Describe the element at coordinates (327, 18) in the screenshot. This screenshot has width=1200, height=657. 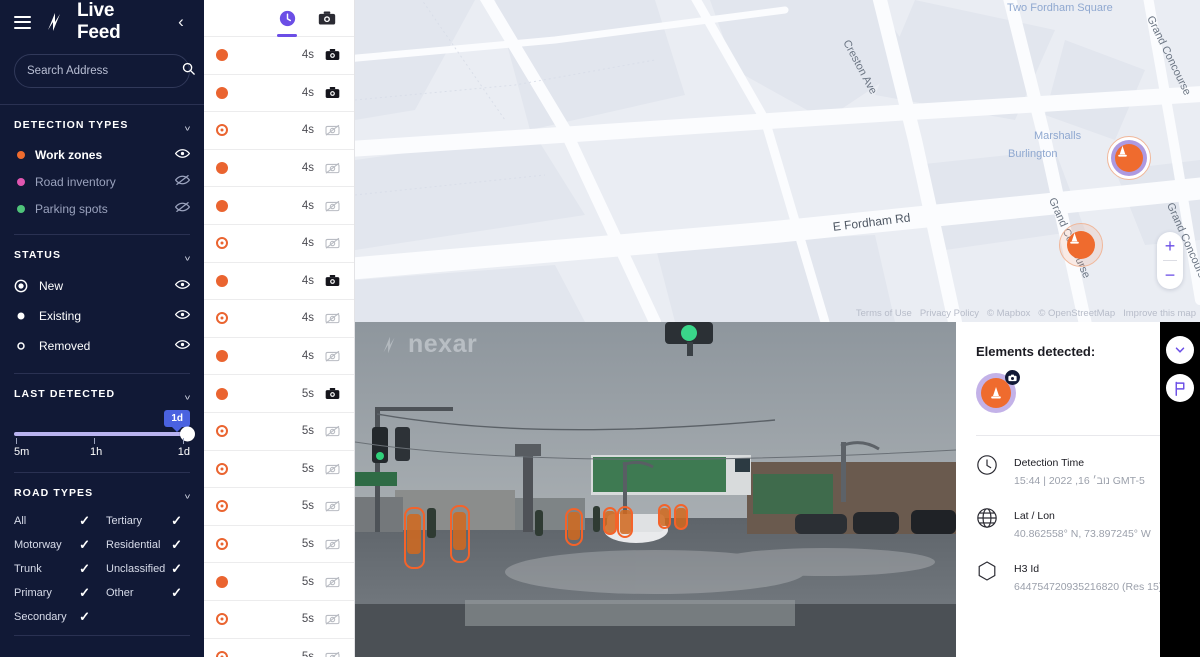
I see `tab-camera` at that location.